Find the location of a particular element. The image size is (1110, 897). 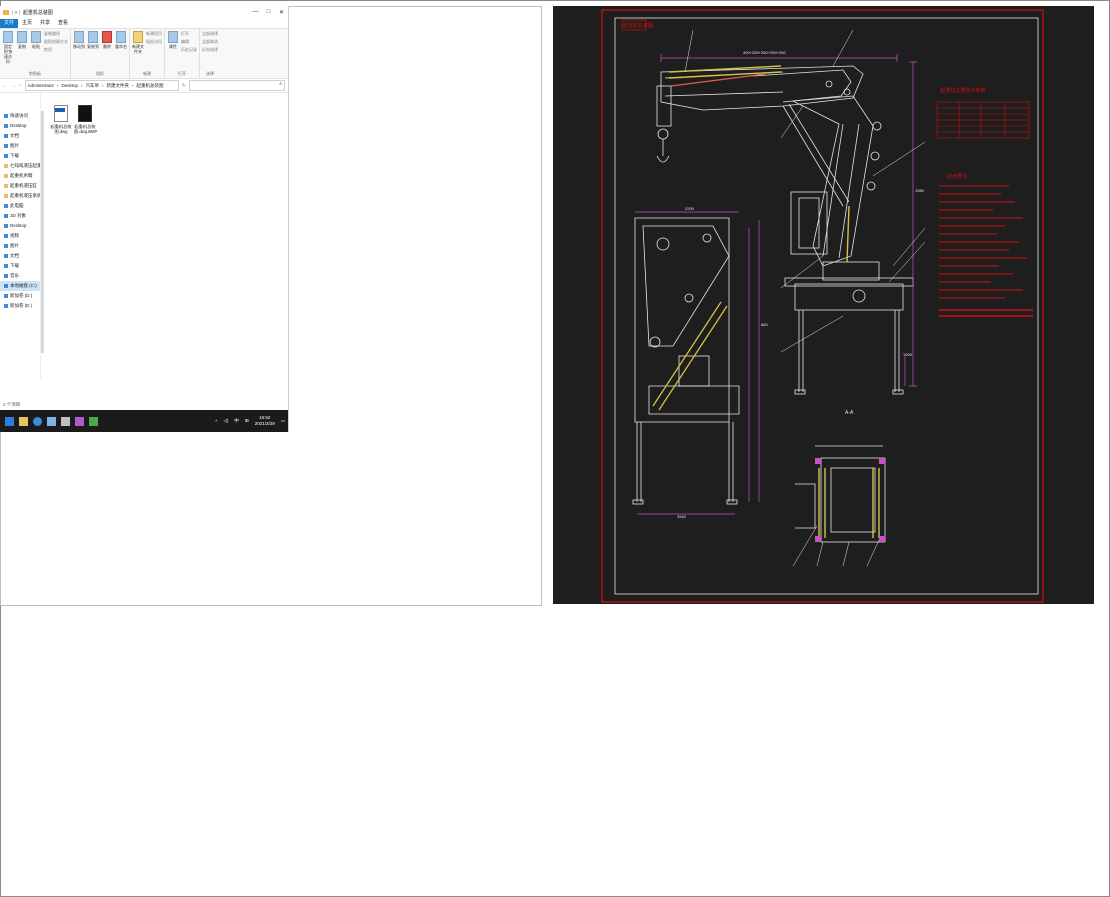

ime-indicator: 中 is located at coordinates (236, 421).